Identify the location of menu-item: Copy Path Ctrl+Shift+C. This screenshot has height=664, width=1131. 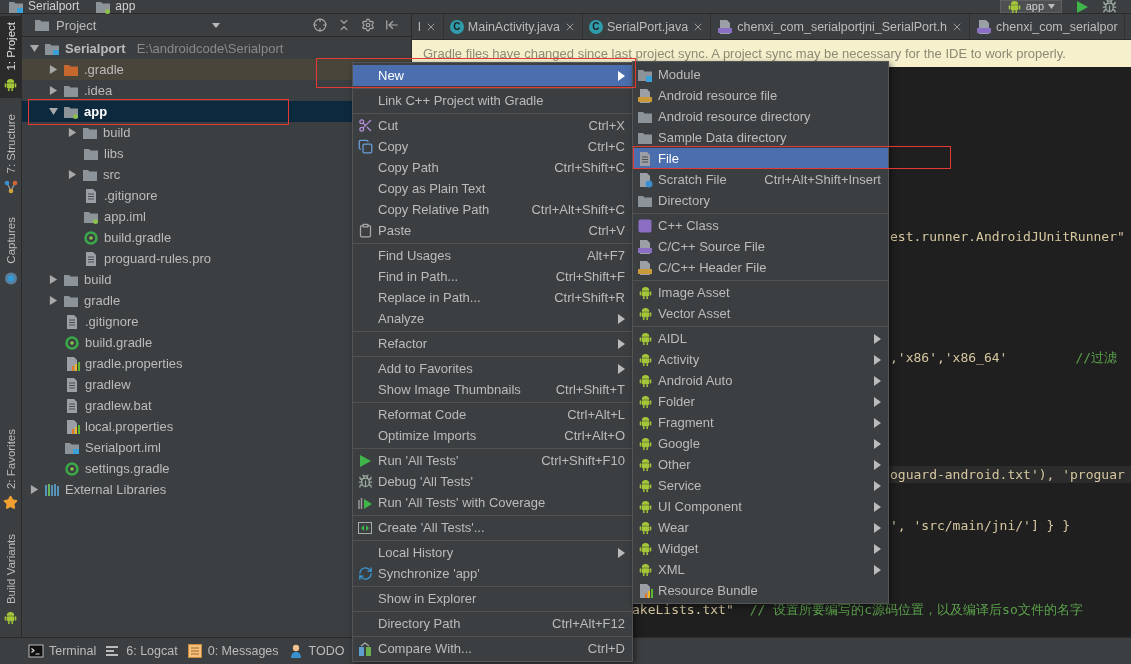
(492, 167).